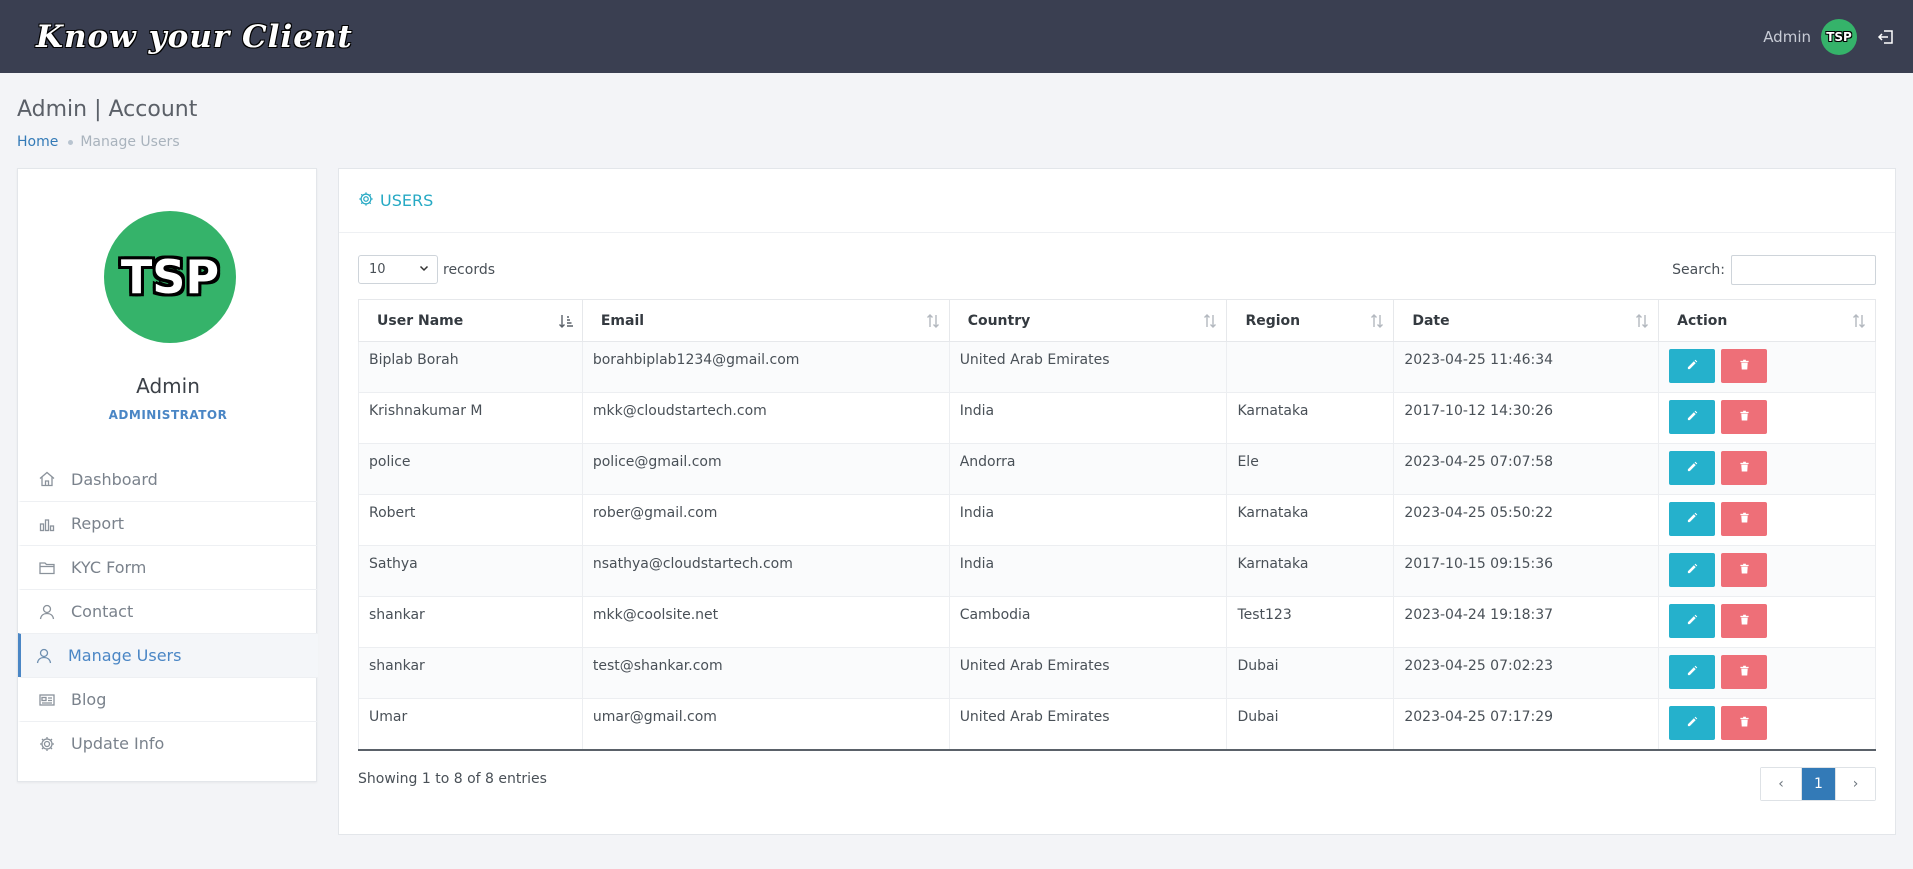  What do you see at coordinates (999, 320) in the screenshot?
I see `column-header-label: Country` at bounding box center [999, 320].